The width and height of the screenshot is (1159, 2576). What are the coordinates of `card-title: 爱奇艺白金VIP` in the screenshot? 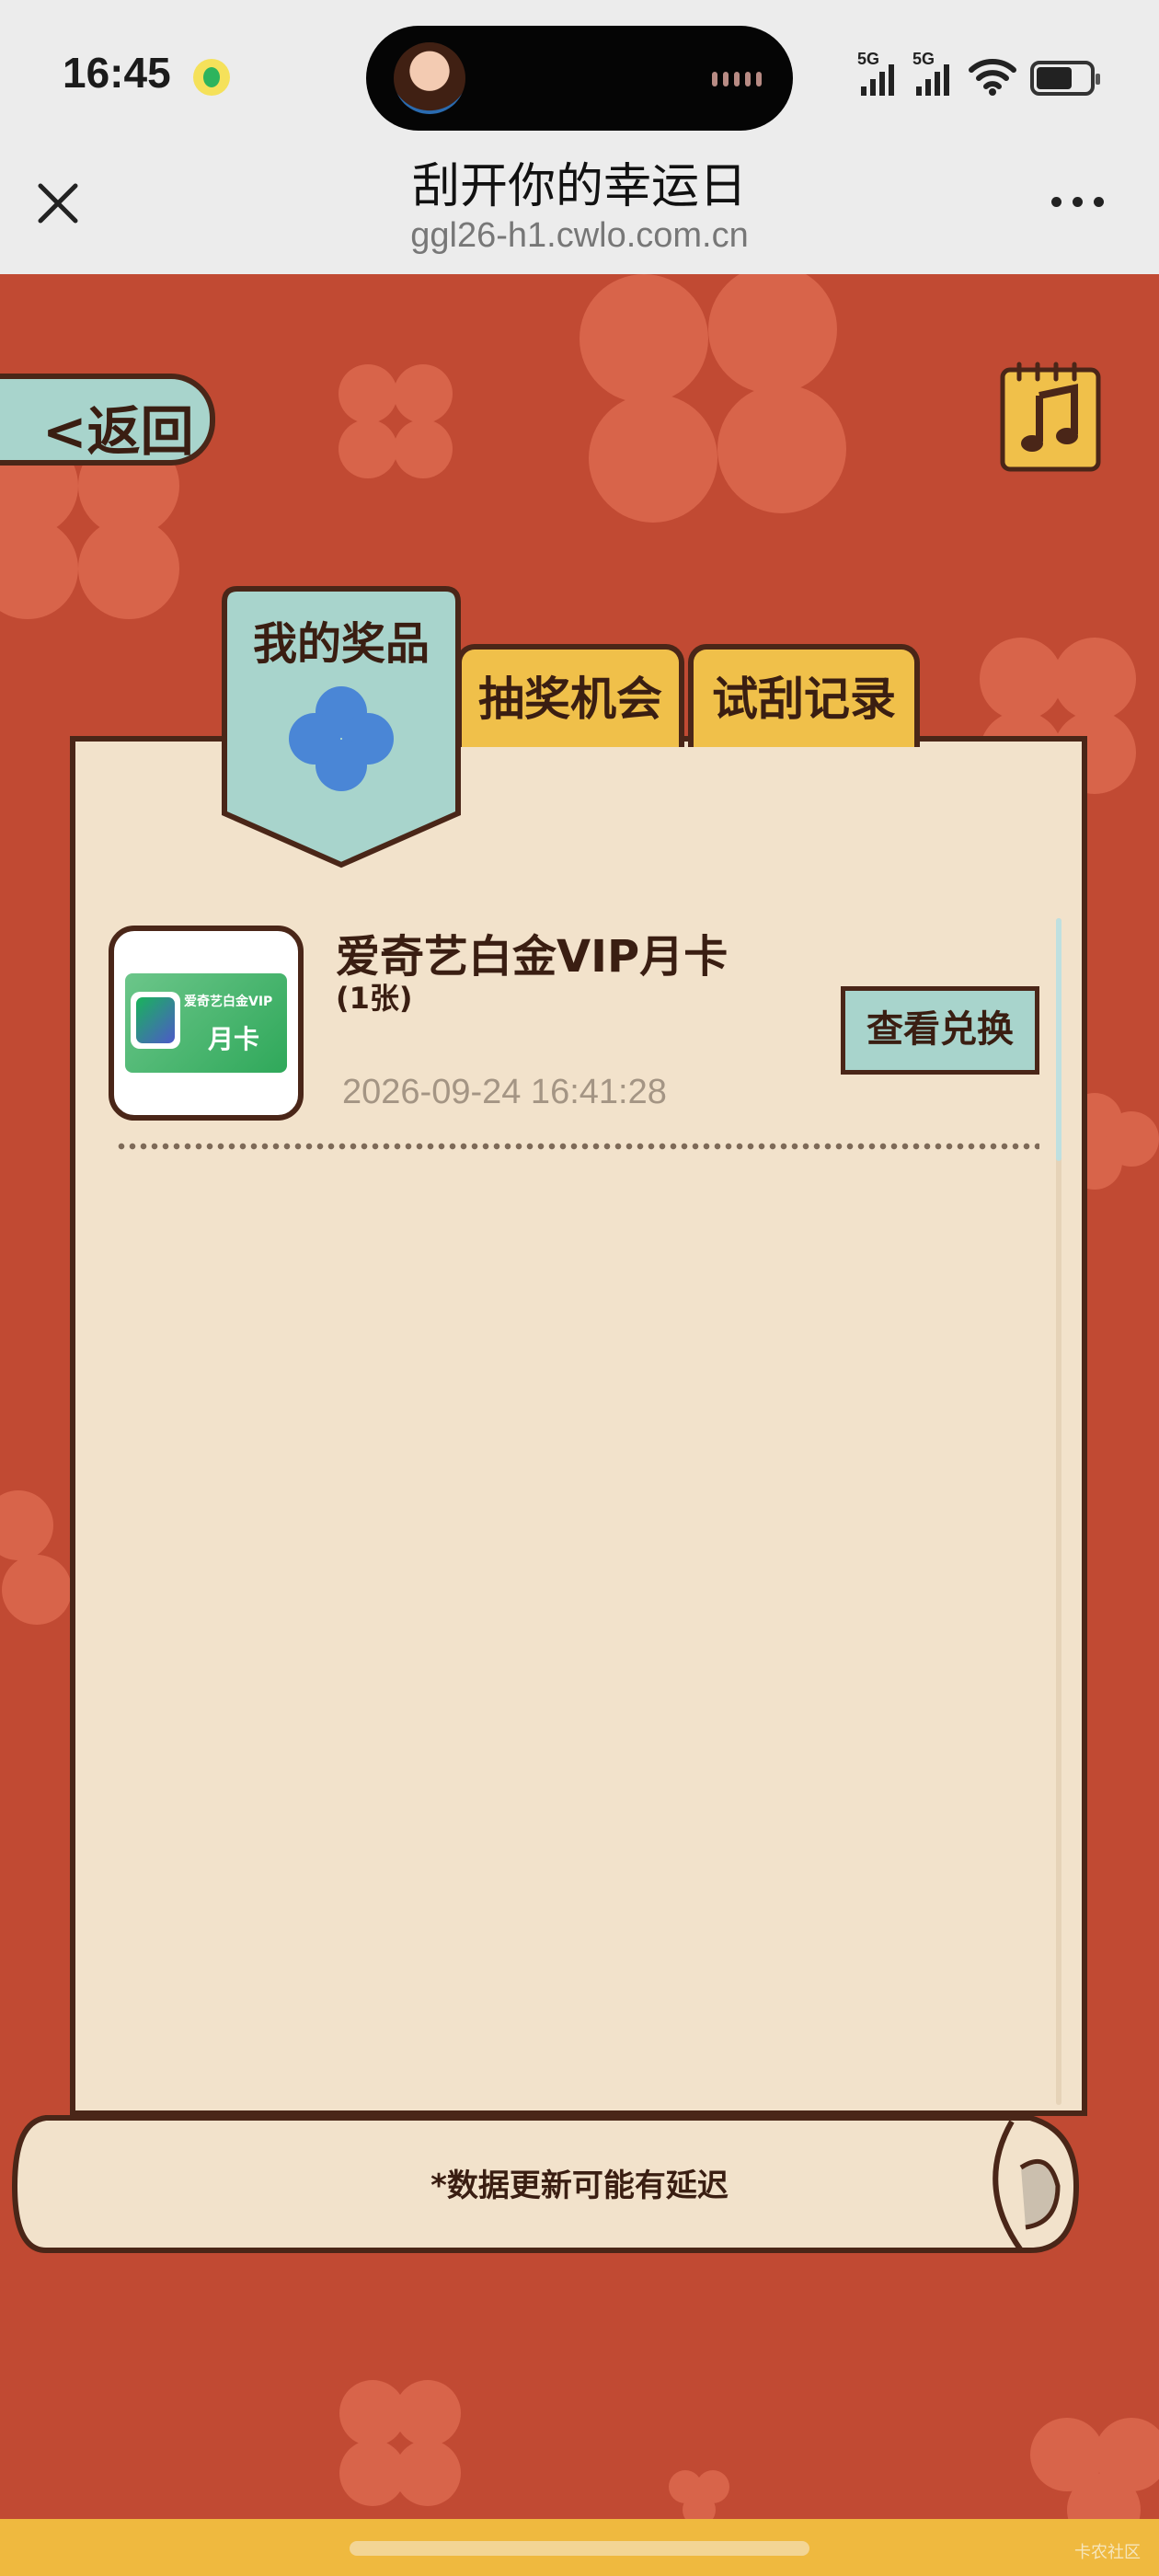 It's located at (228, 1002).